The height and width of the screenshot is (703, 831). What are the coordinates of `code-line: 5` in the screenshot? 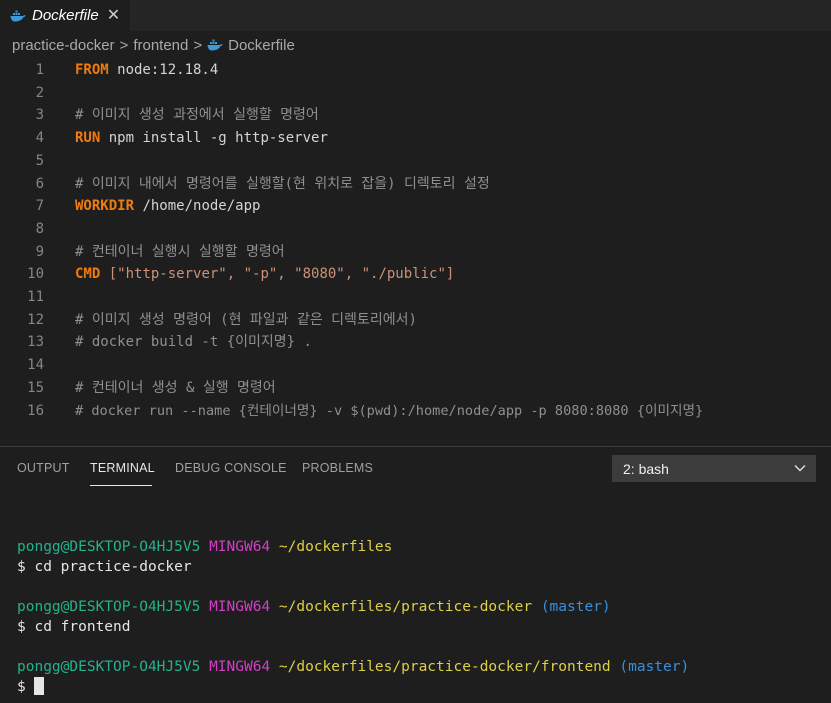 It's located at (415, 161).